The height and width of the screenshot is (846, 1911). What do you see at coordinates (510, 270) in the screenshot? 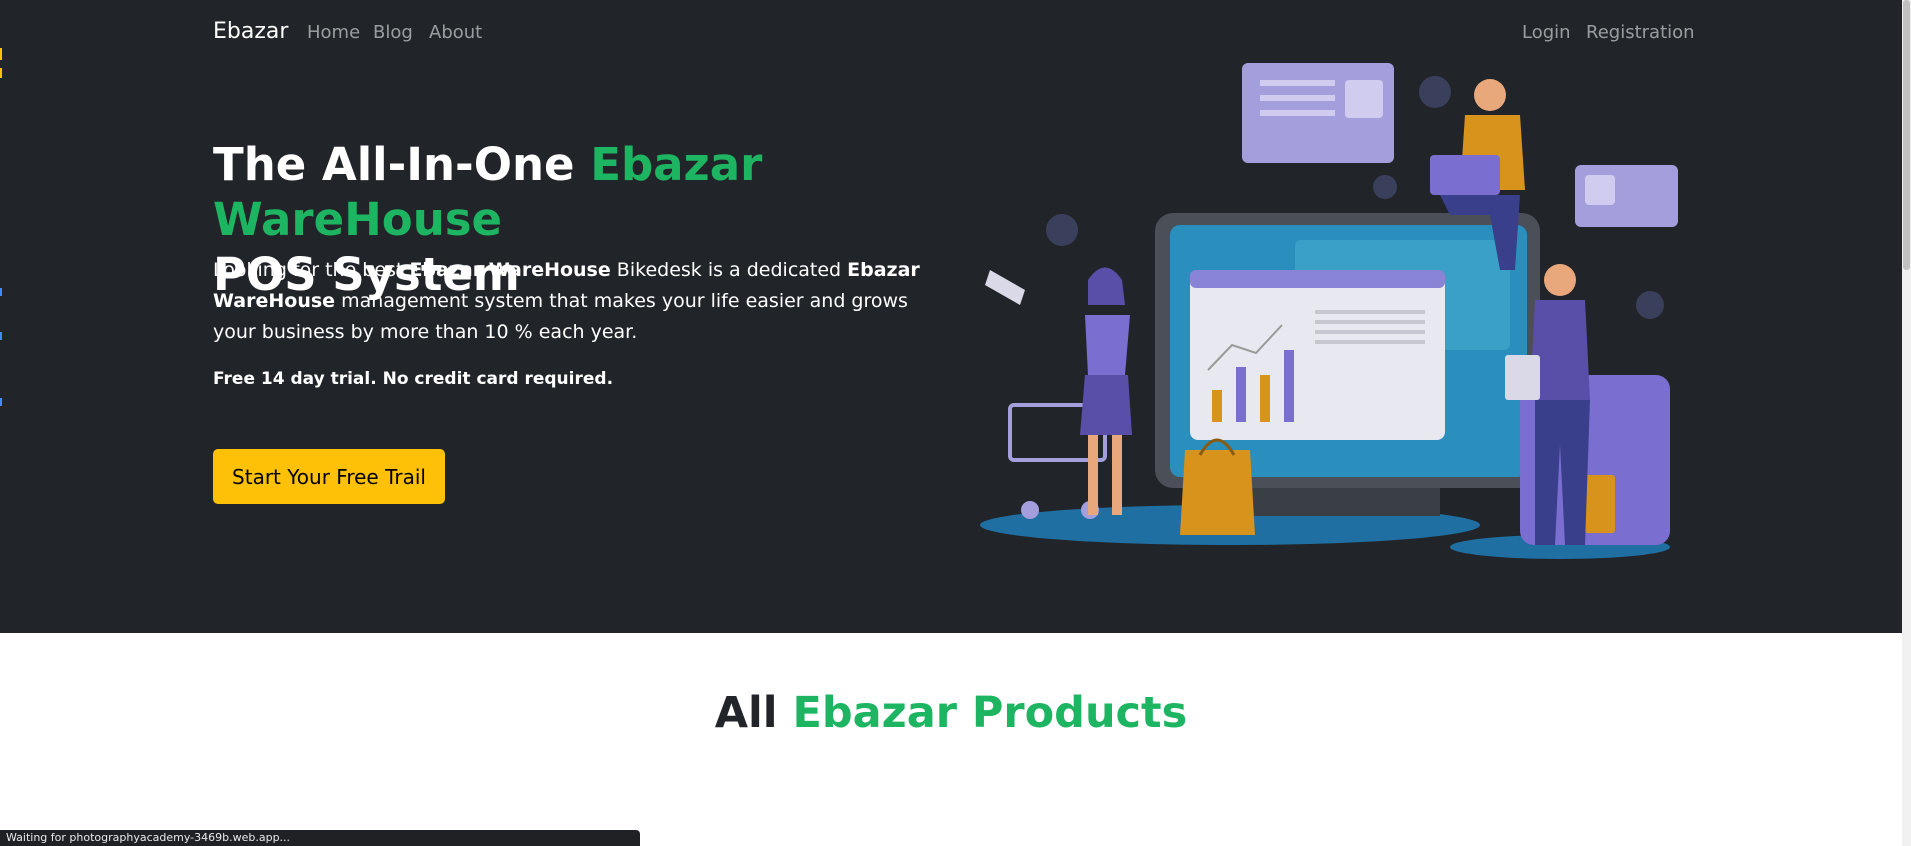
I see `hero-desc-bold1: Ebazar WareHouse` at bounding box center [510, 270].